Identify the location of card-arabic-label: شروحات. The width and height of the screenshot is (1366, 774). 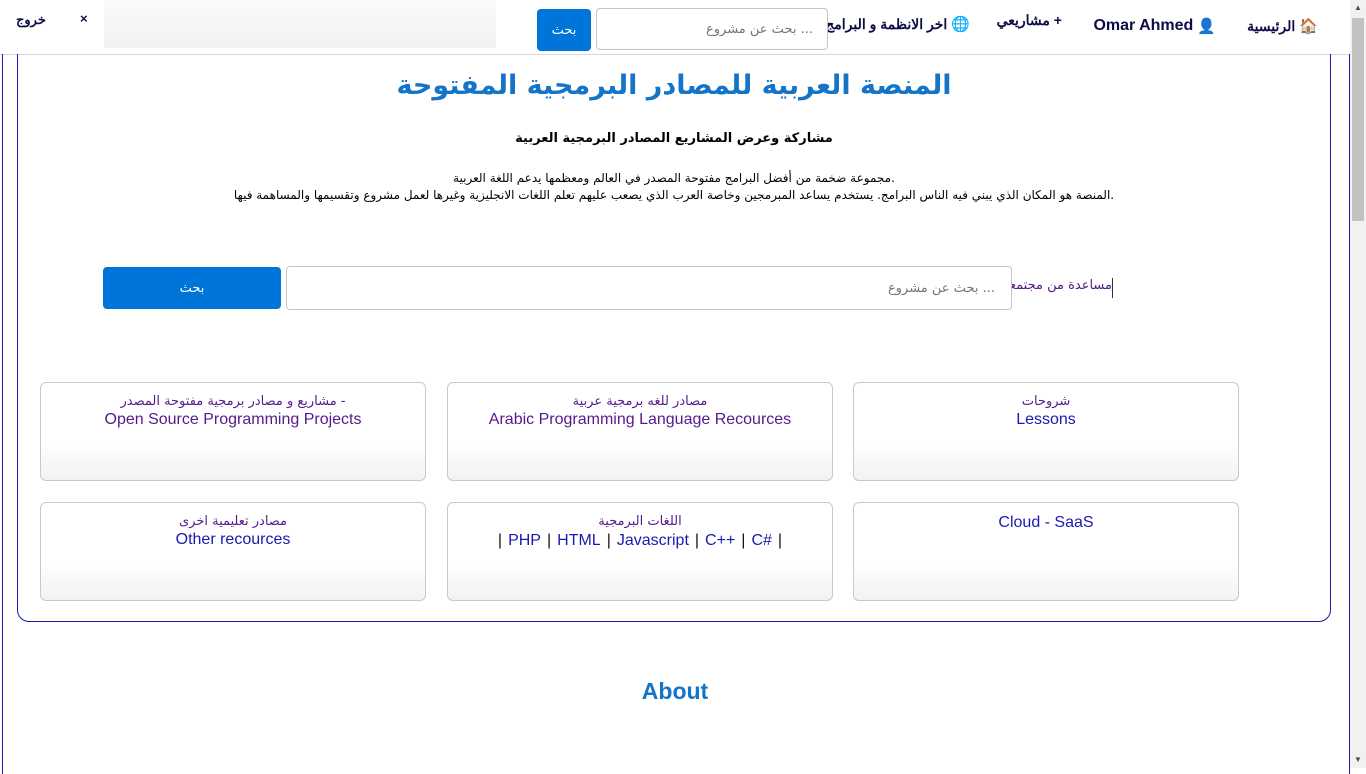
(1046, 401).